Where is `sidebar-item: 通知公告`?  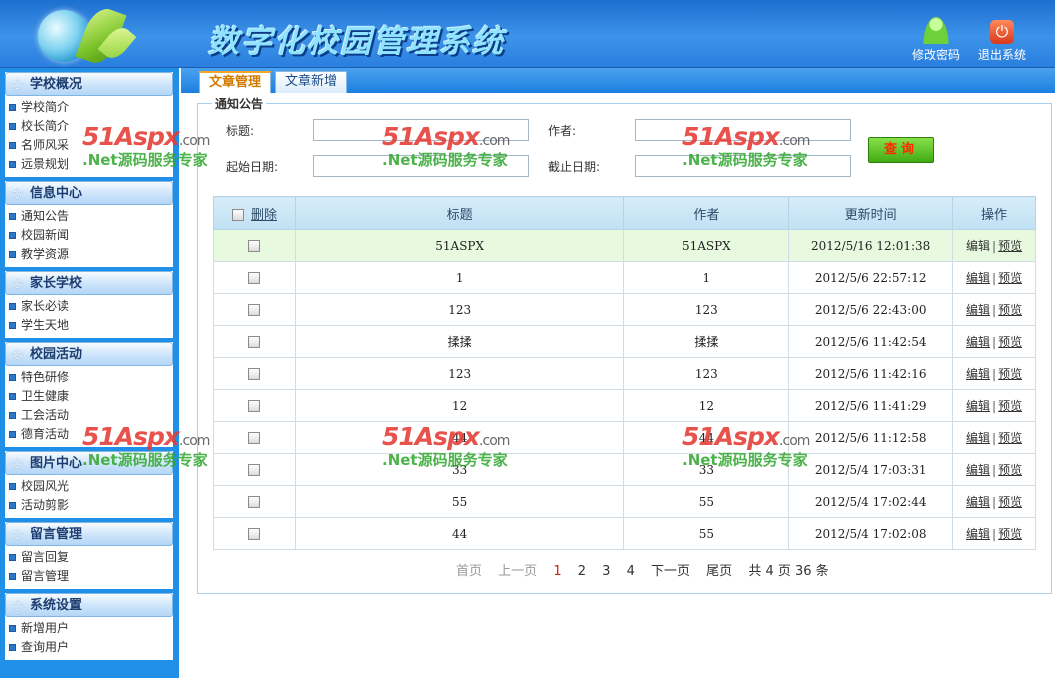 sidebar-item: 通知公告 is located at coordinates (89, 216).